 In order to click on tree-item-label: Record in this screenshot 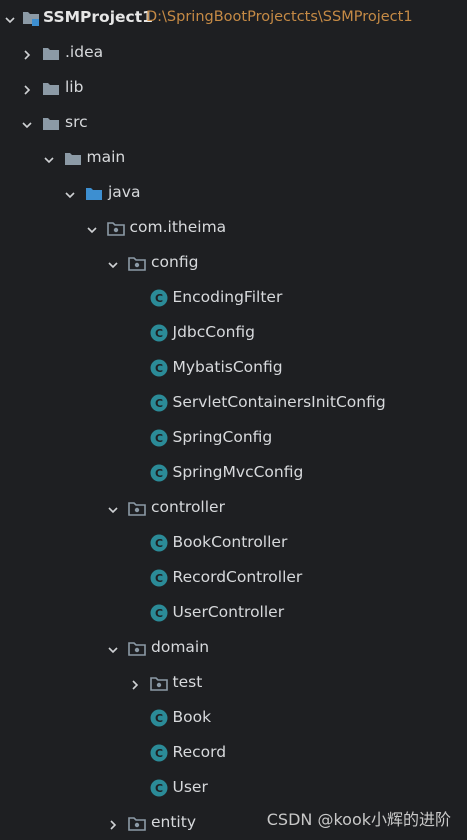, I will do `click(200, 752)`.